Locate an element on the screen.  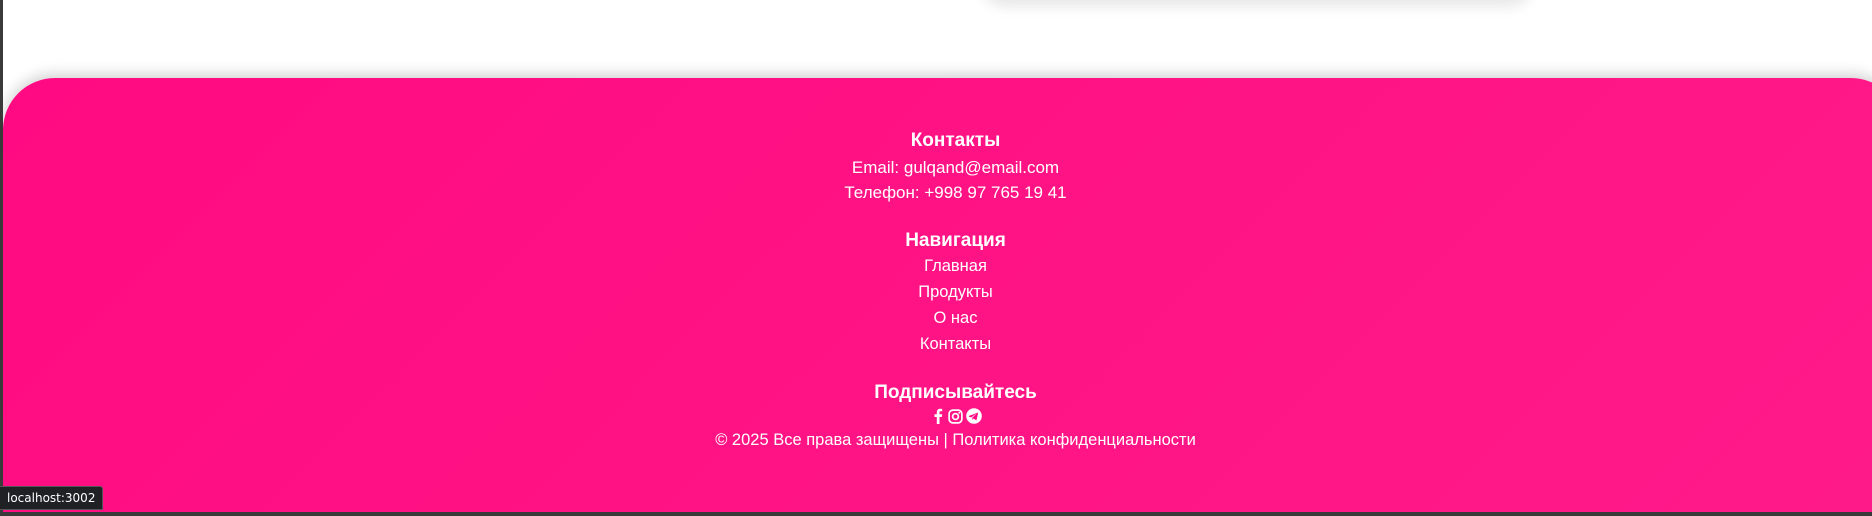
social-links is located at coordinates (937, 416).